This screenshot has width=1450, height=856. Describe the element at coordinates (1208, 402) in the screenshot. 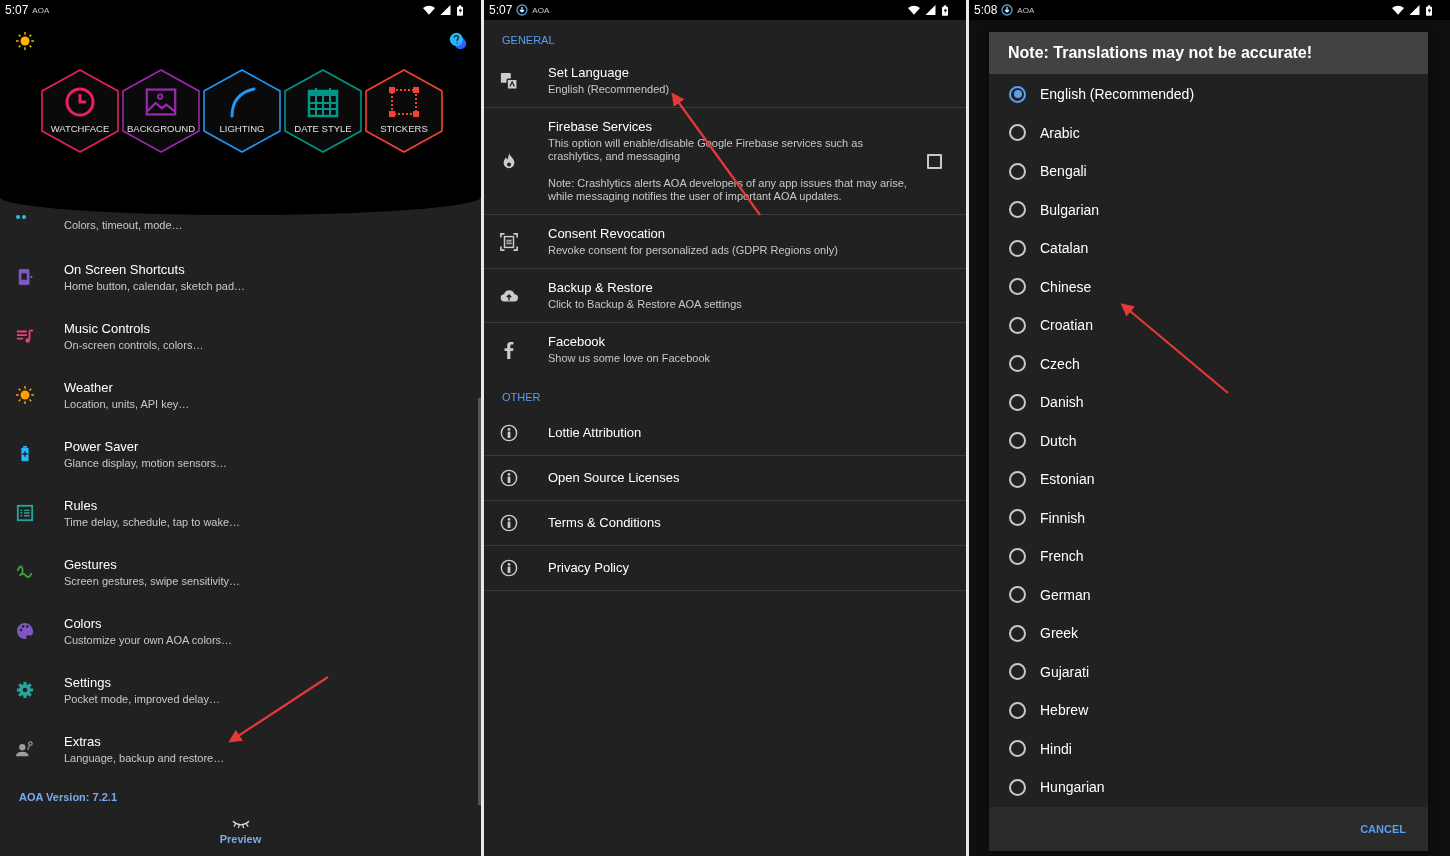

I see `language-option: Danish` at that location.